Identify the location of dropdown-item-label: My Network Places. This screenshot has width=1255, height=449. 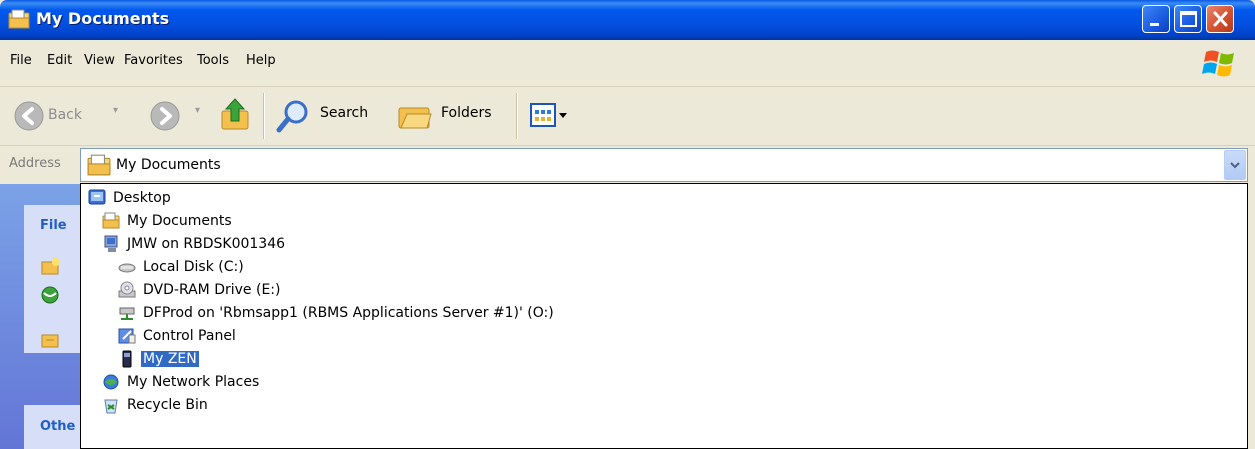
(193, 382).